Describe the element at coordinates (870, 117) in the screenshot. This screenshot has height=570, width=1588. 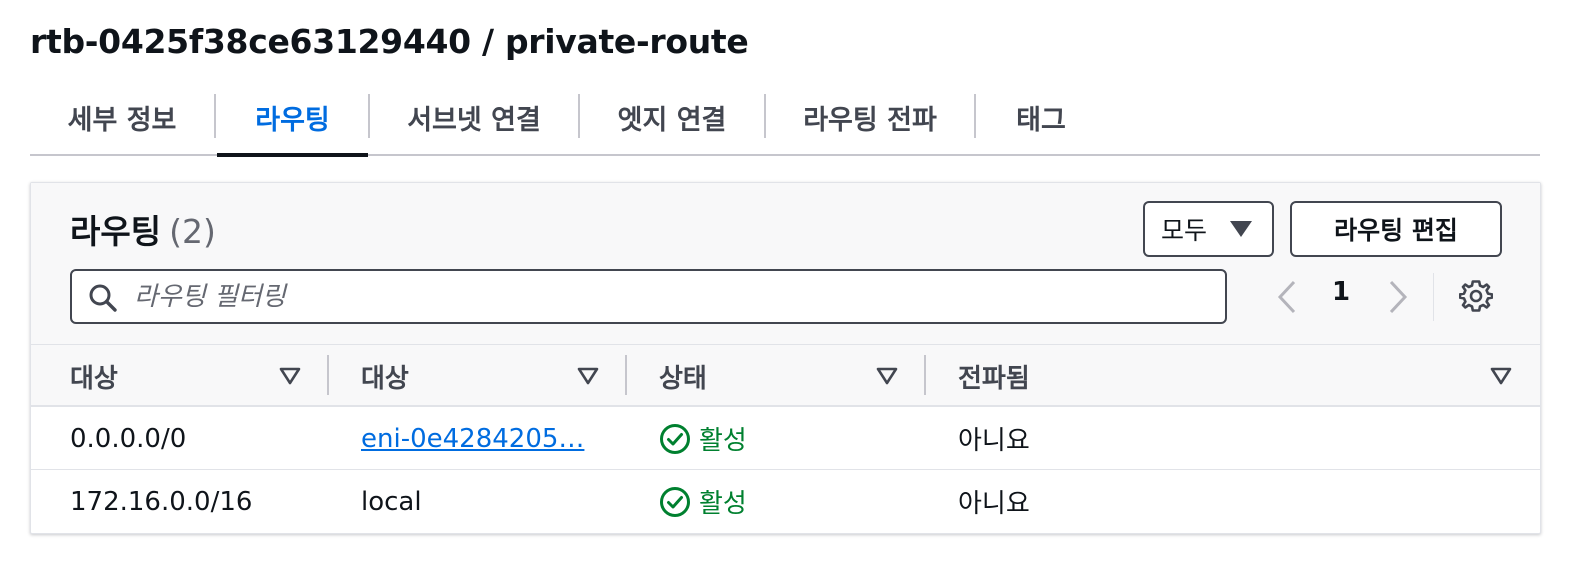
I see `tab-route-propagation: 라우팅 전파` at that location.